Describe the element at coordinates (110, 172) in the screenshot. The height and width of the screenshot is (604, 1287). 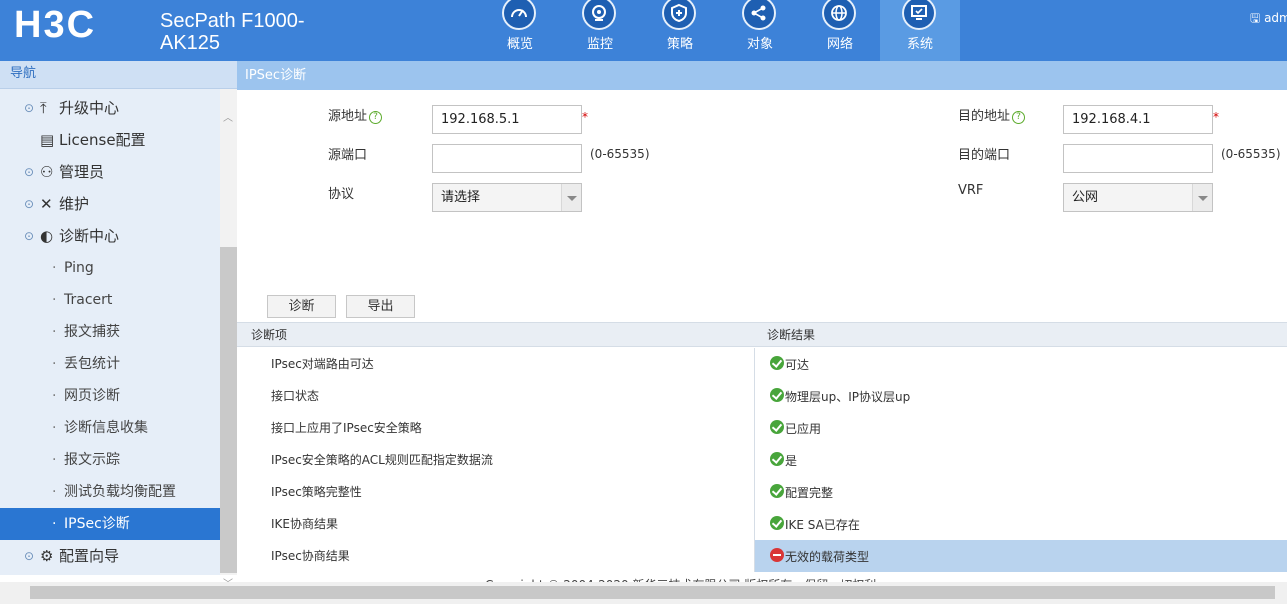
I see `sidebar-item-admin: ⊙ ⚇ 管理员` at that location.